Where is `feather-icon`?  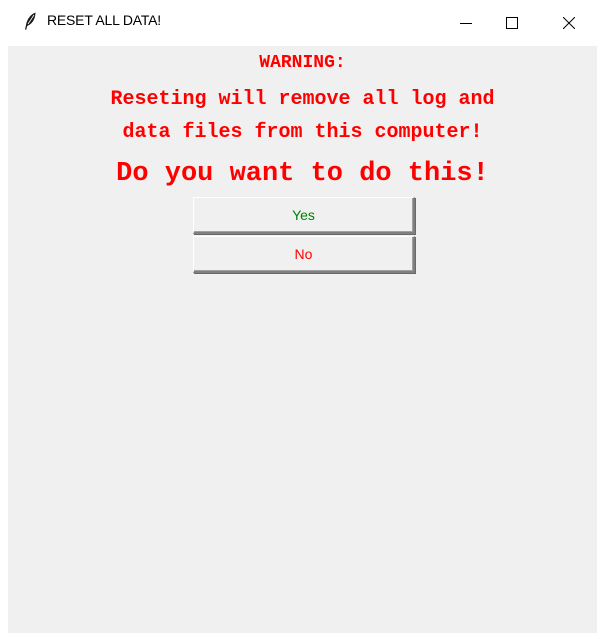 feather-icon is located at coordinates (30, 21).